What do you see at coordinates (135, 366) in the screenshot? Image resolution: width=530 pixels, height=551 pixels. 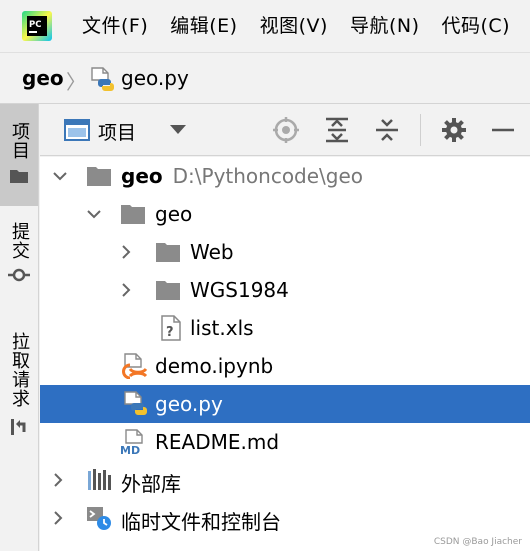 I see `jupyter-file-icon` at bounding box center [135, 366].